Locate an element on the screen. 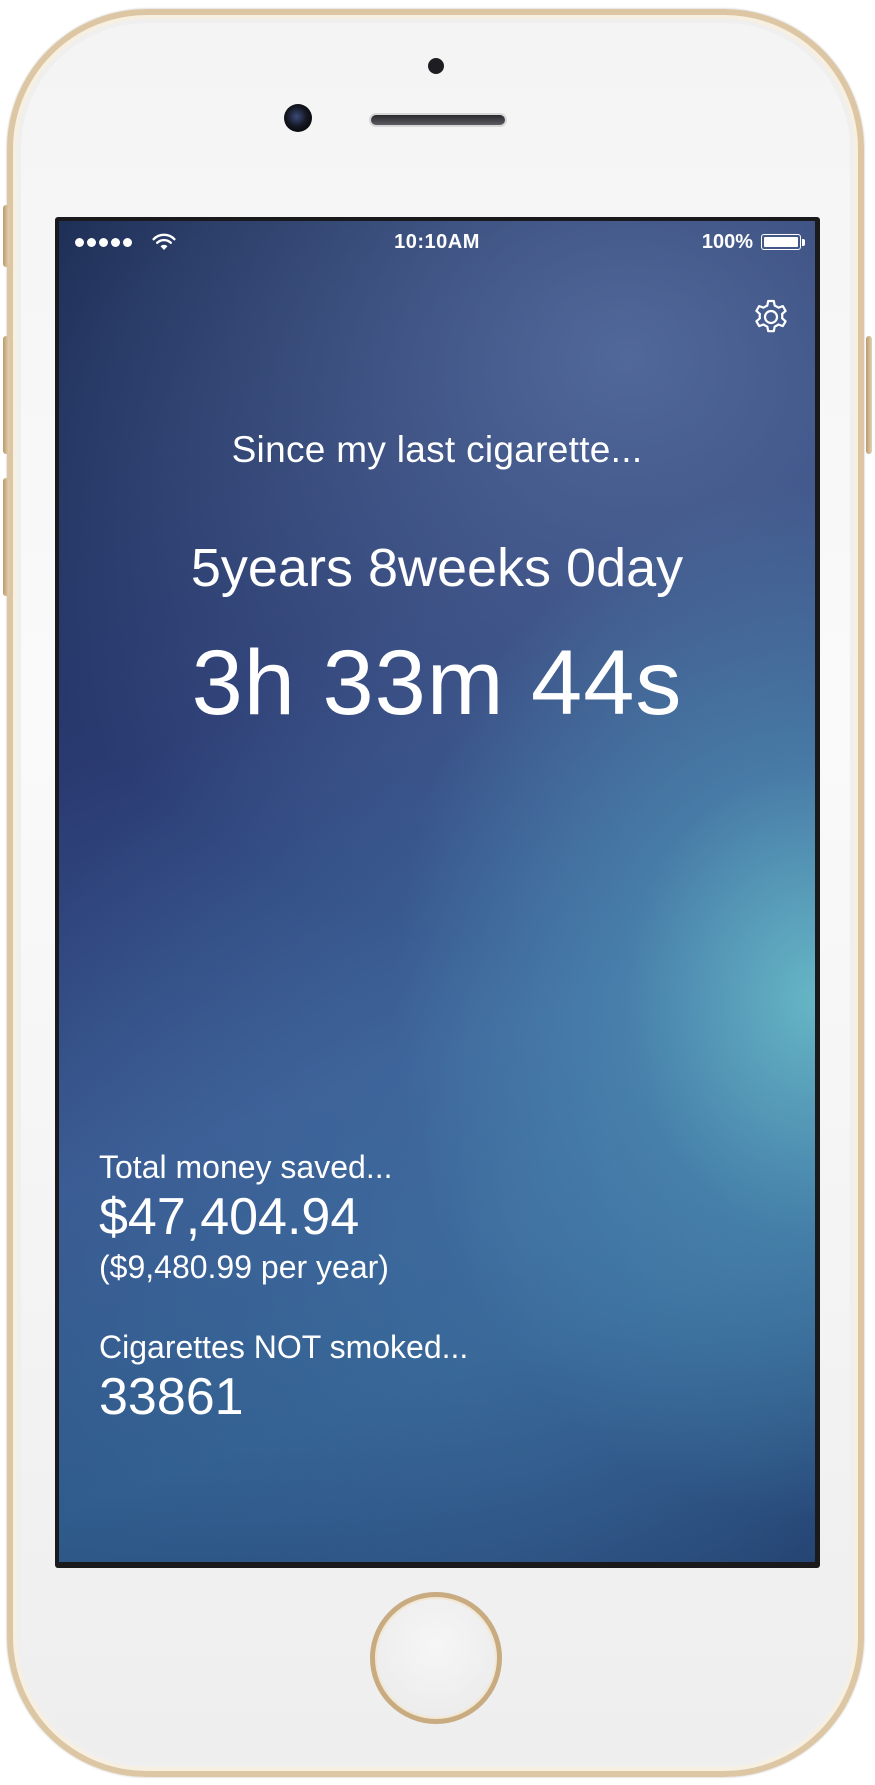 This screenshot has width=875, height=1785. cigarettes-not-smoked-value: 33861 is located at coordinates (171, 1397).